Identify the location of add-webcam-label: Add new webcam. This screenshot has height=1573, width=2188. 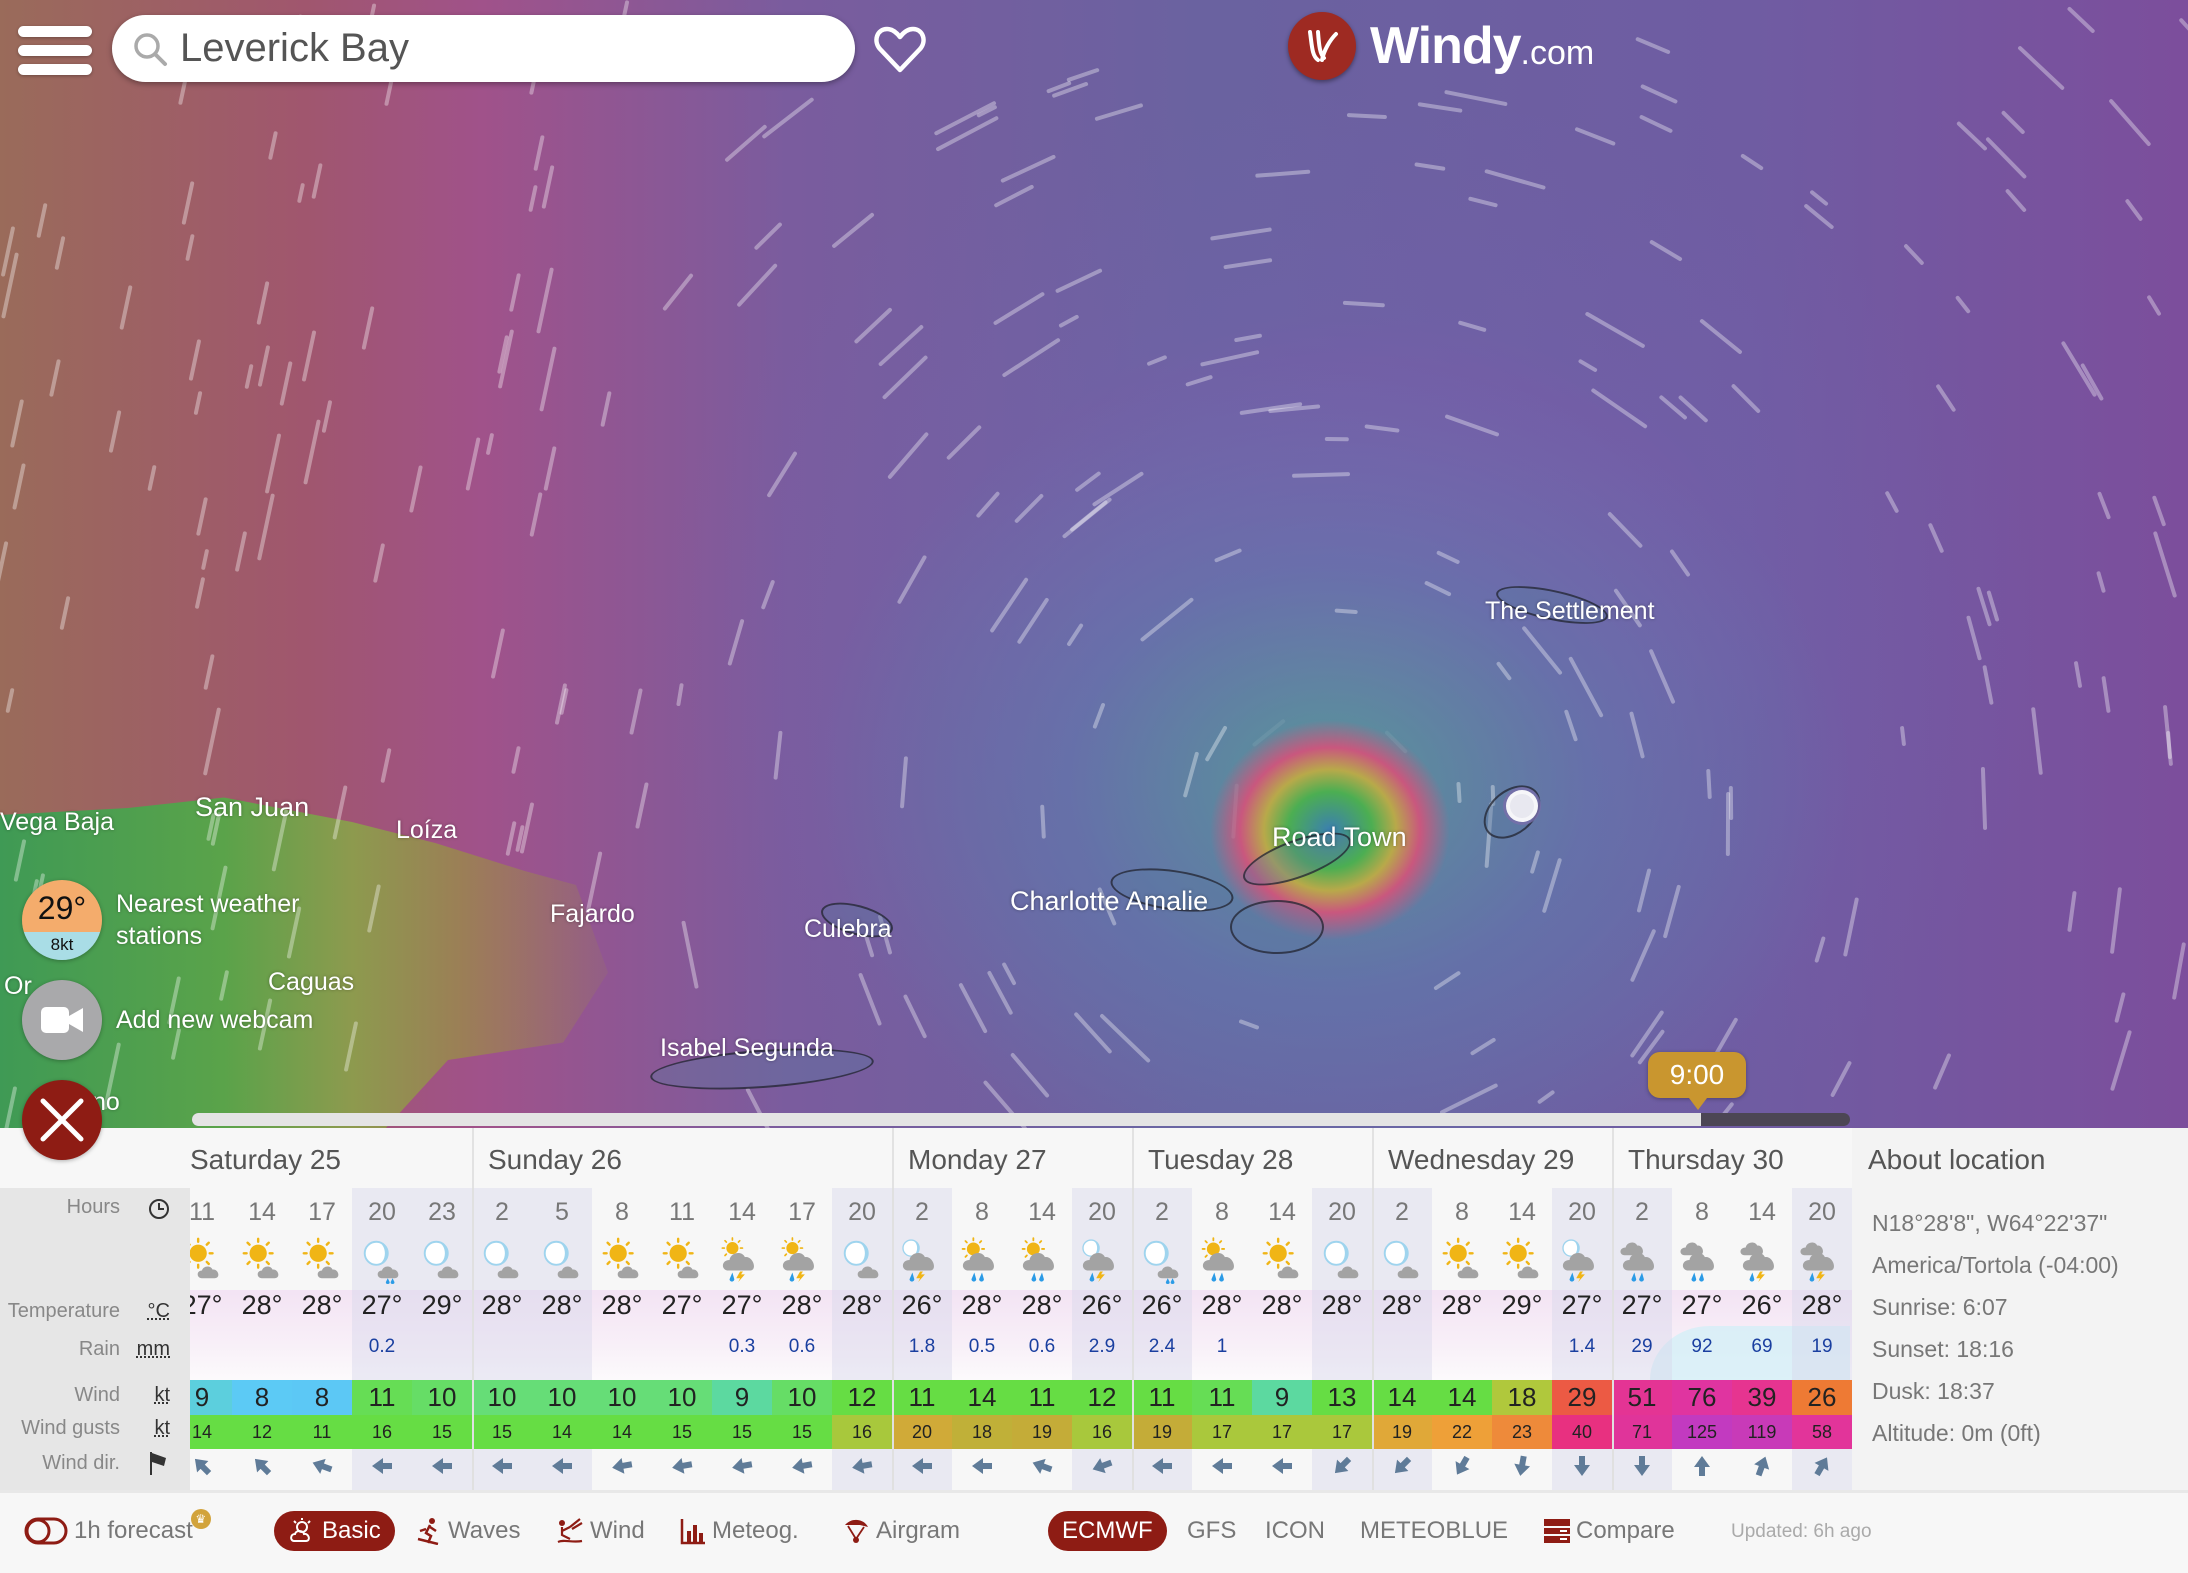
(214, 1020).